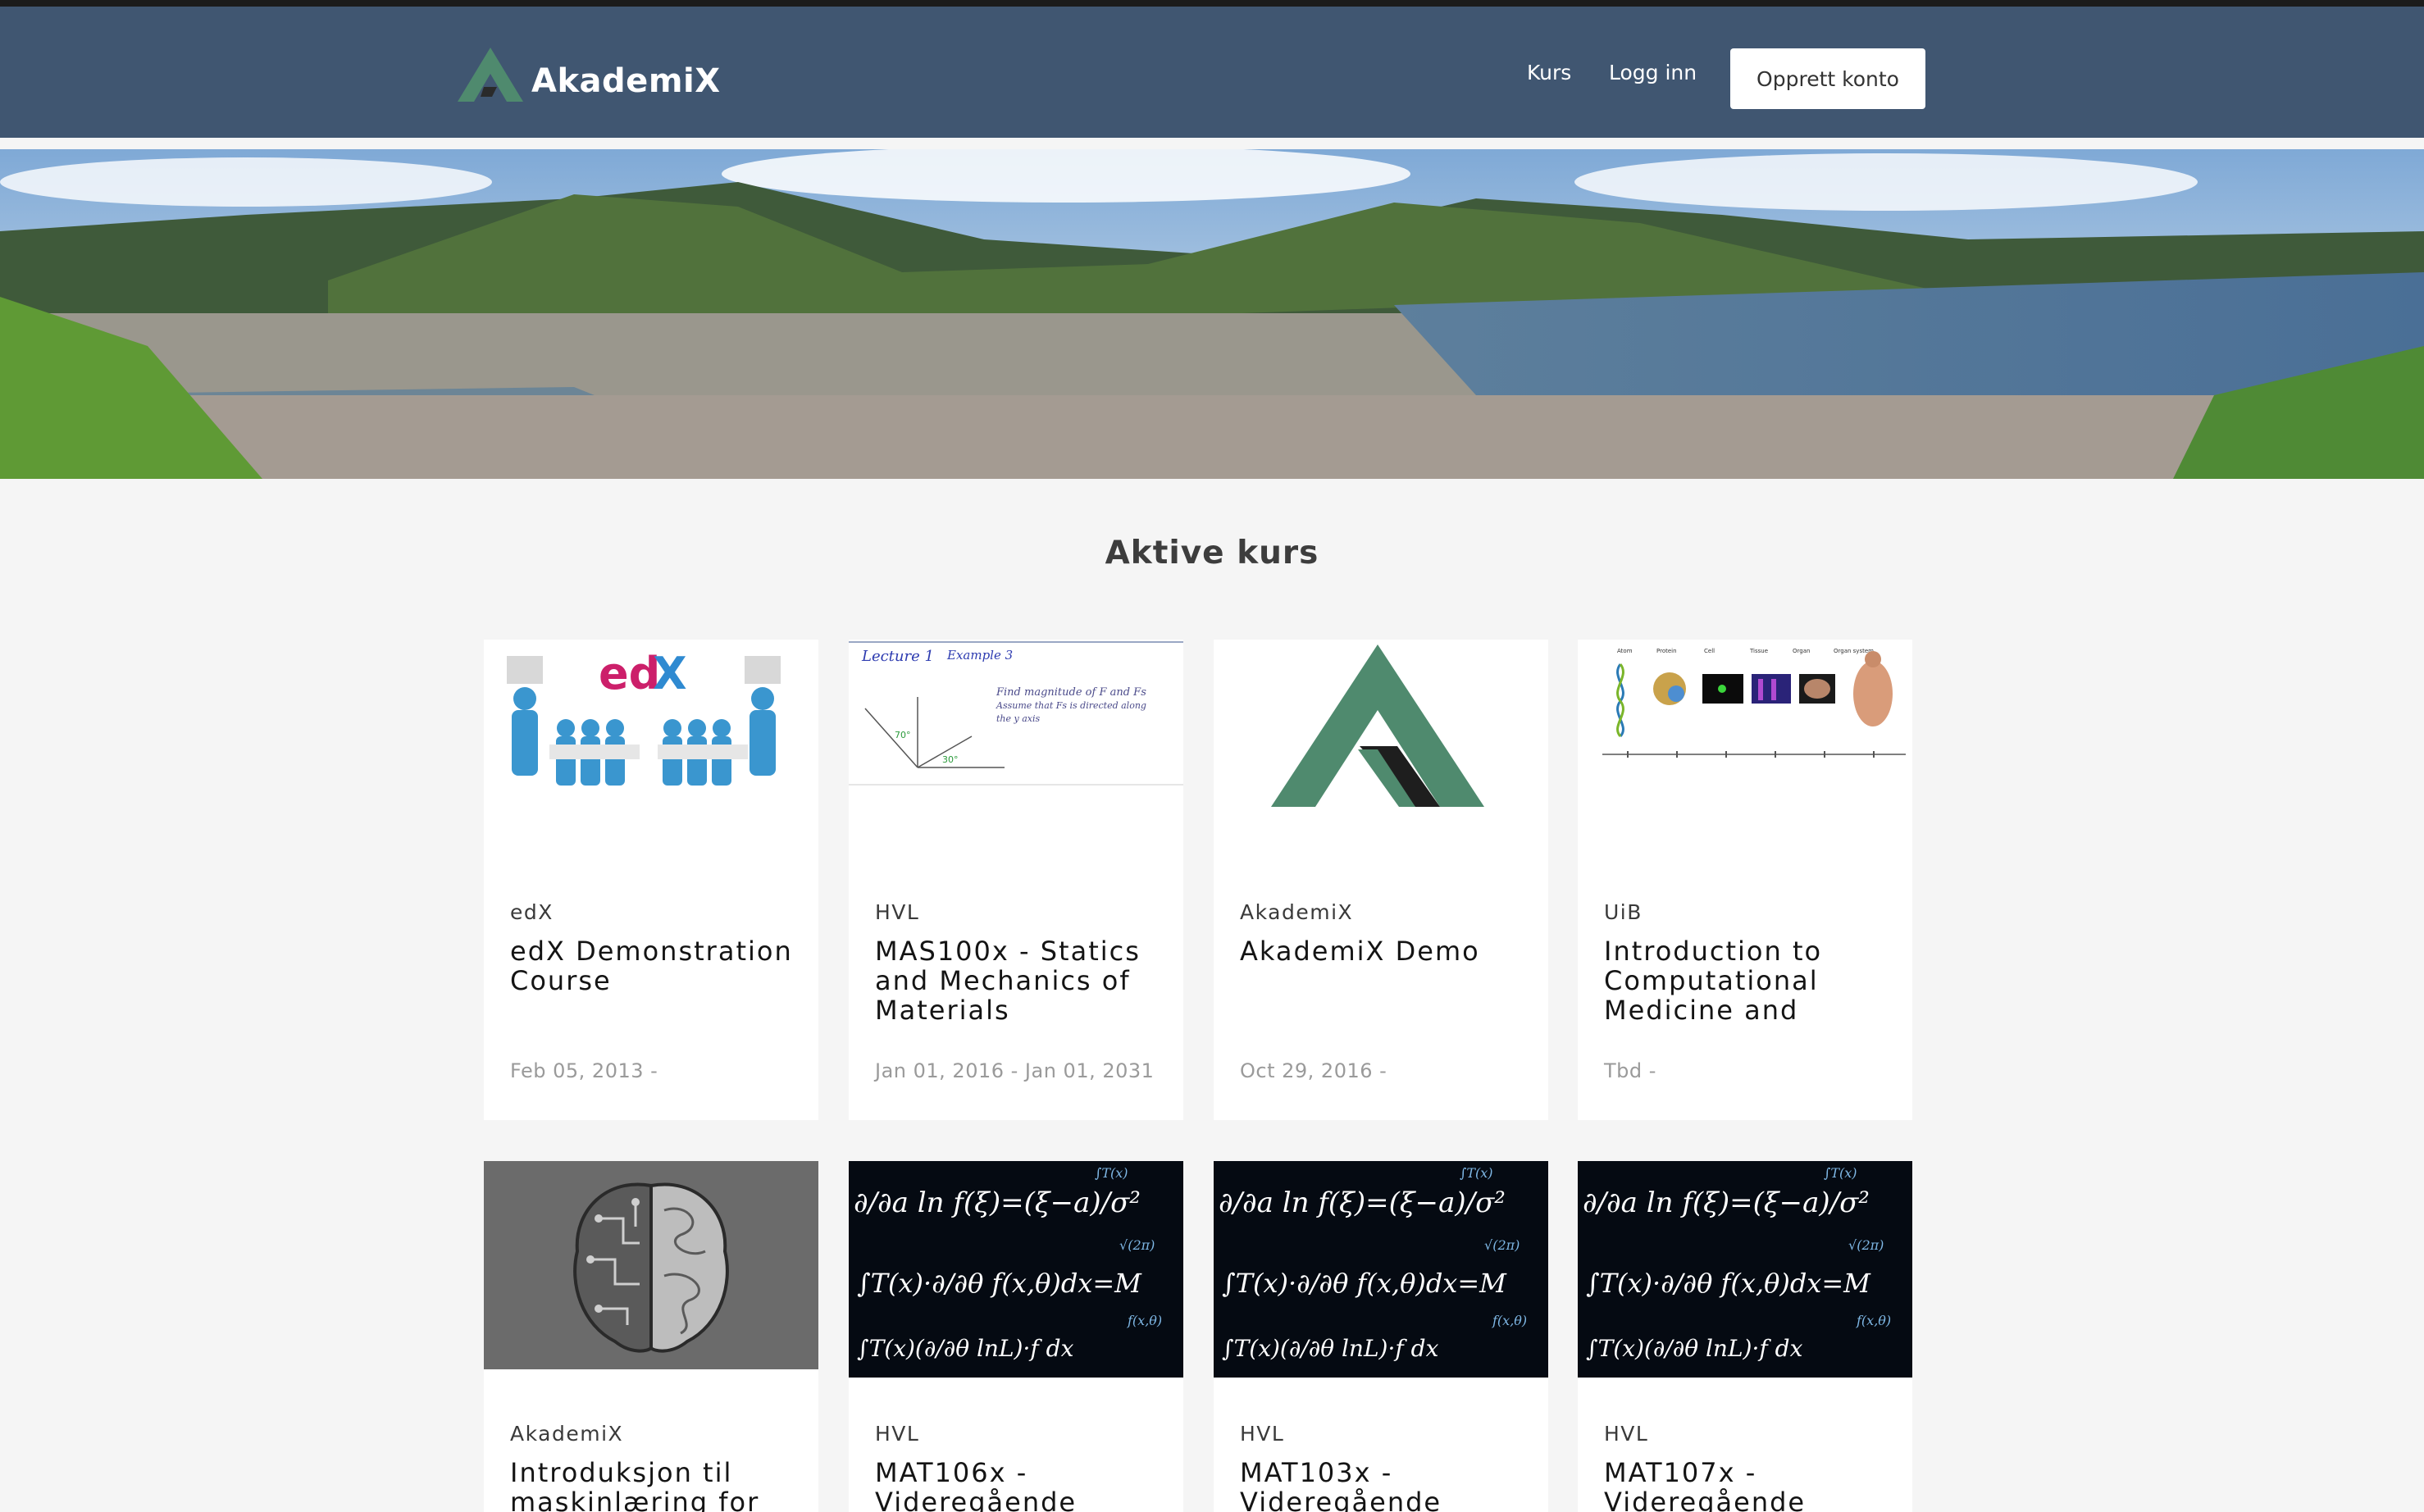 Image resolution: width=2424 pixels, height=1512 pixels. What do you see at coordinates (1383, 980) in the screenshot?
I see `course-title: AkademiX Demo` at bounding box center [1383, 980].